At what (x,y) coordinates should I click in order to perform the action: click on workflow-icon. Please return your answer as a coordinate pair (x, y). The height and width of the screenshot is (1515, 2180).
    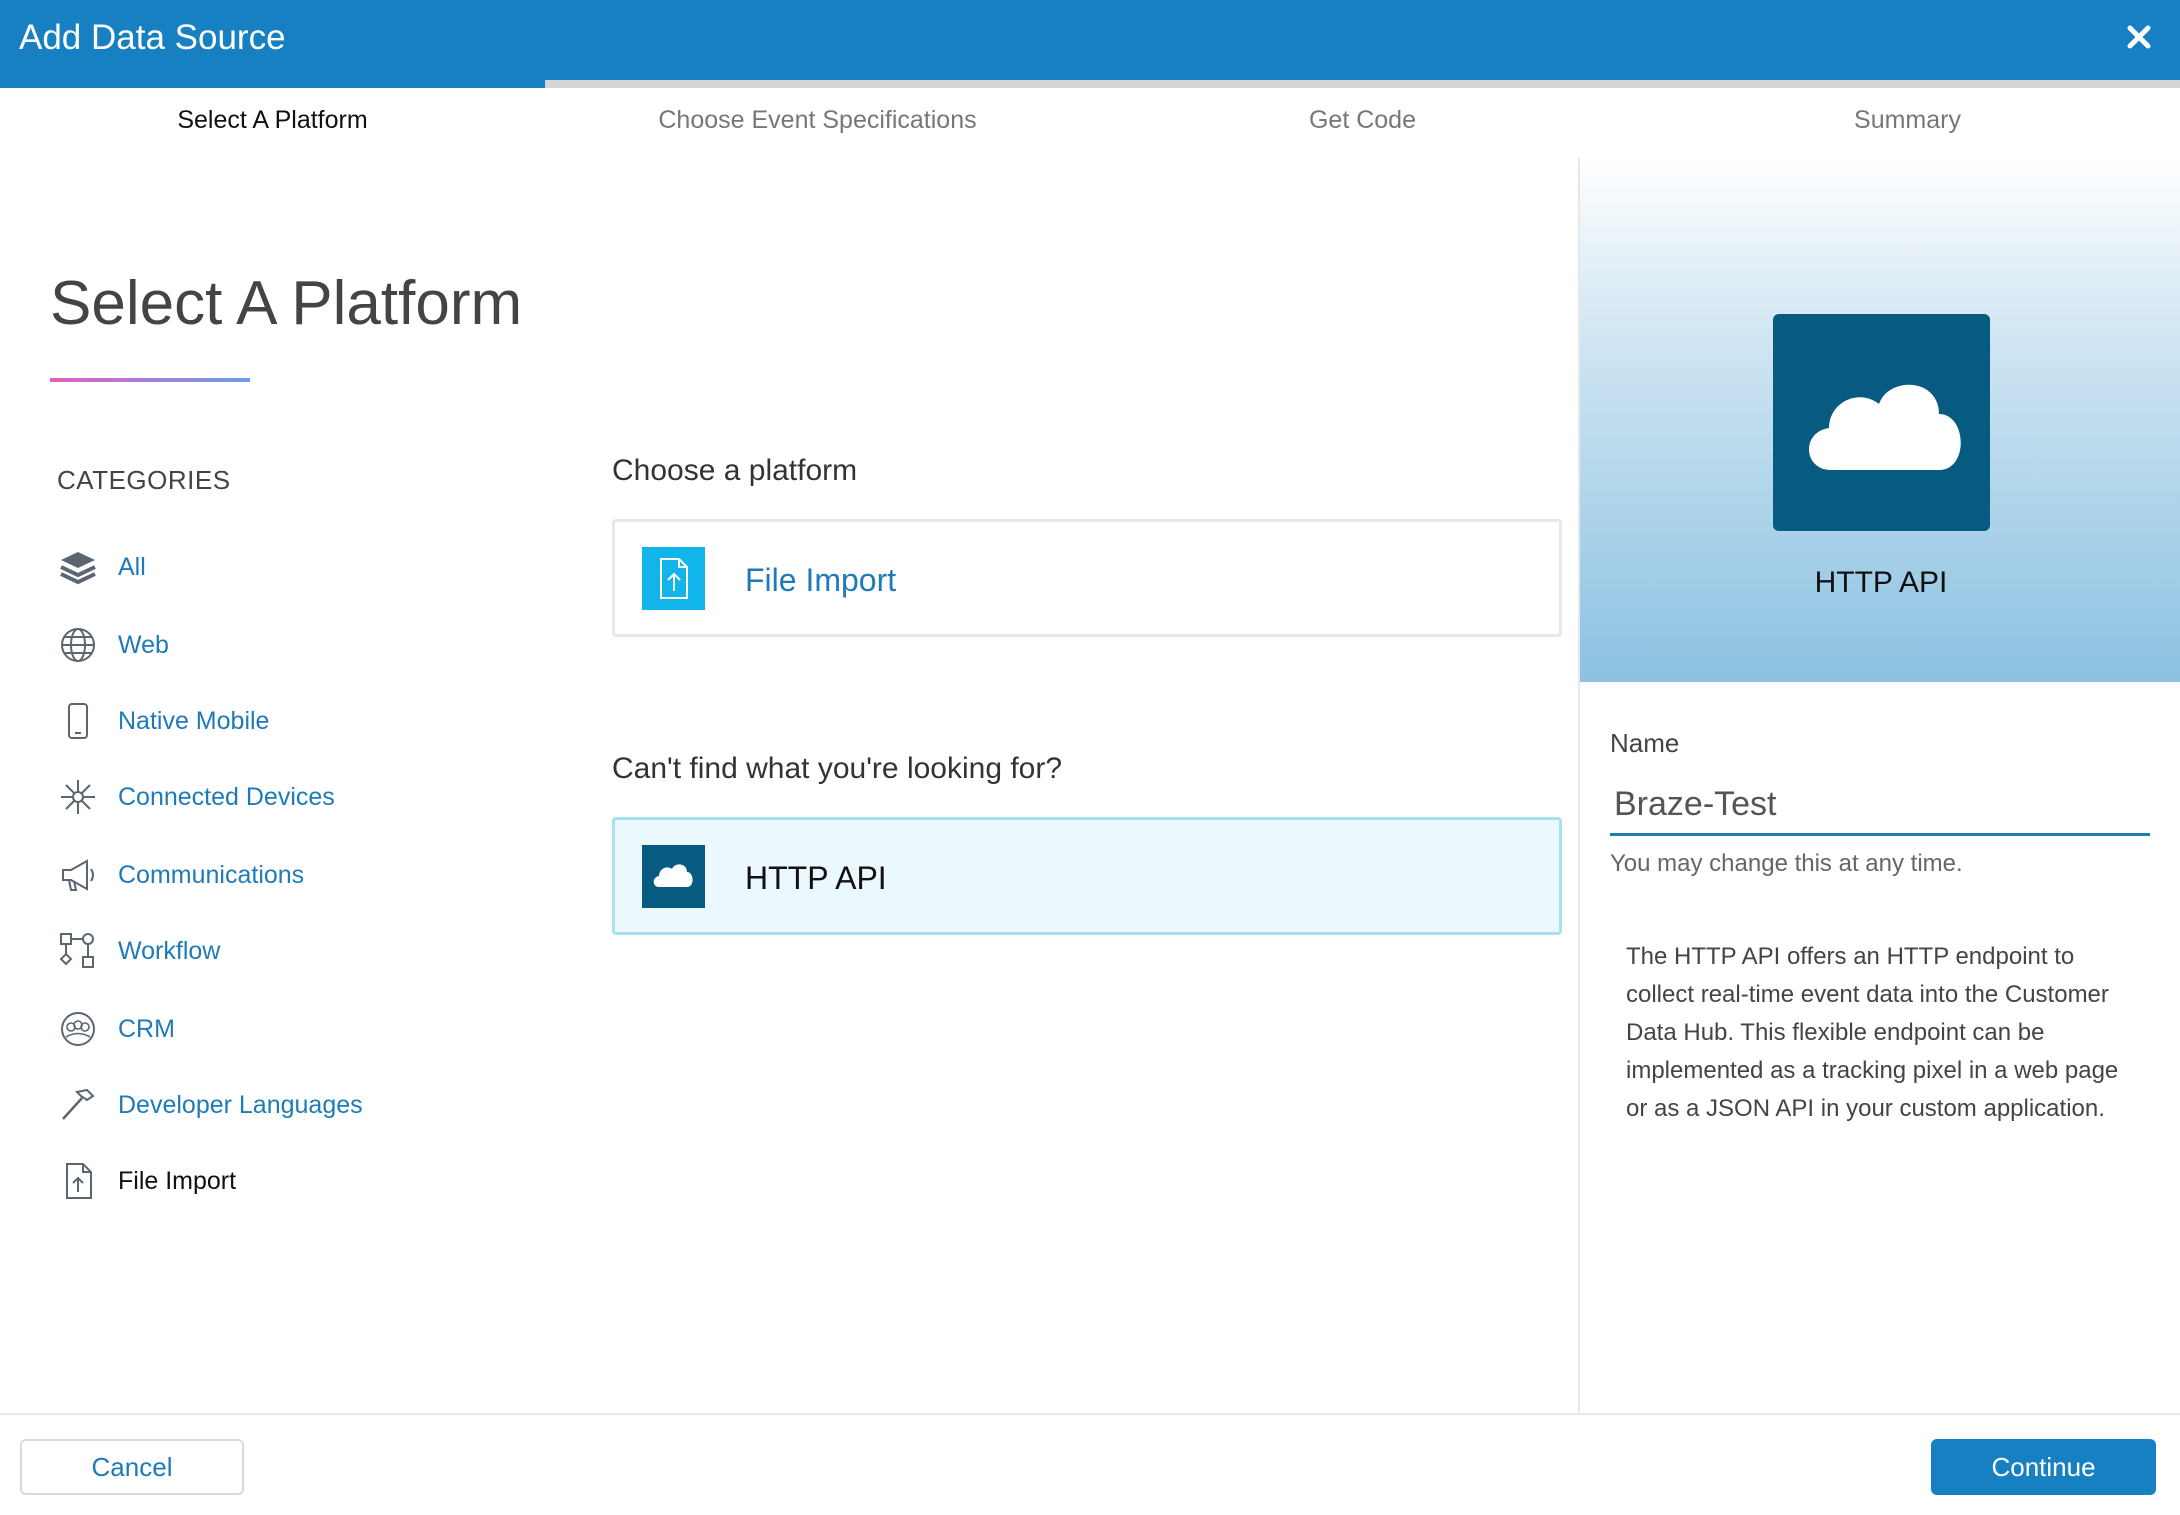
    Looking at the image, I should click on (76, 950).